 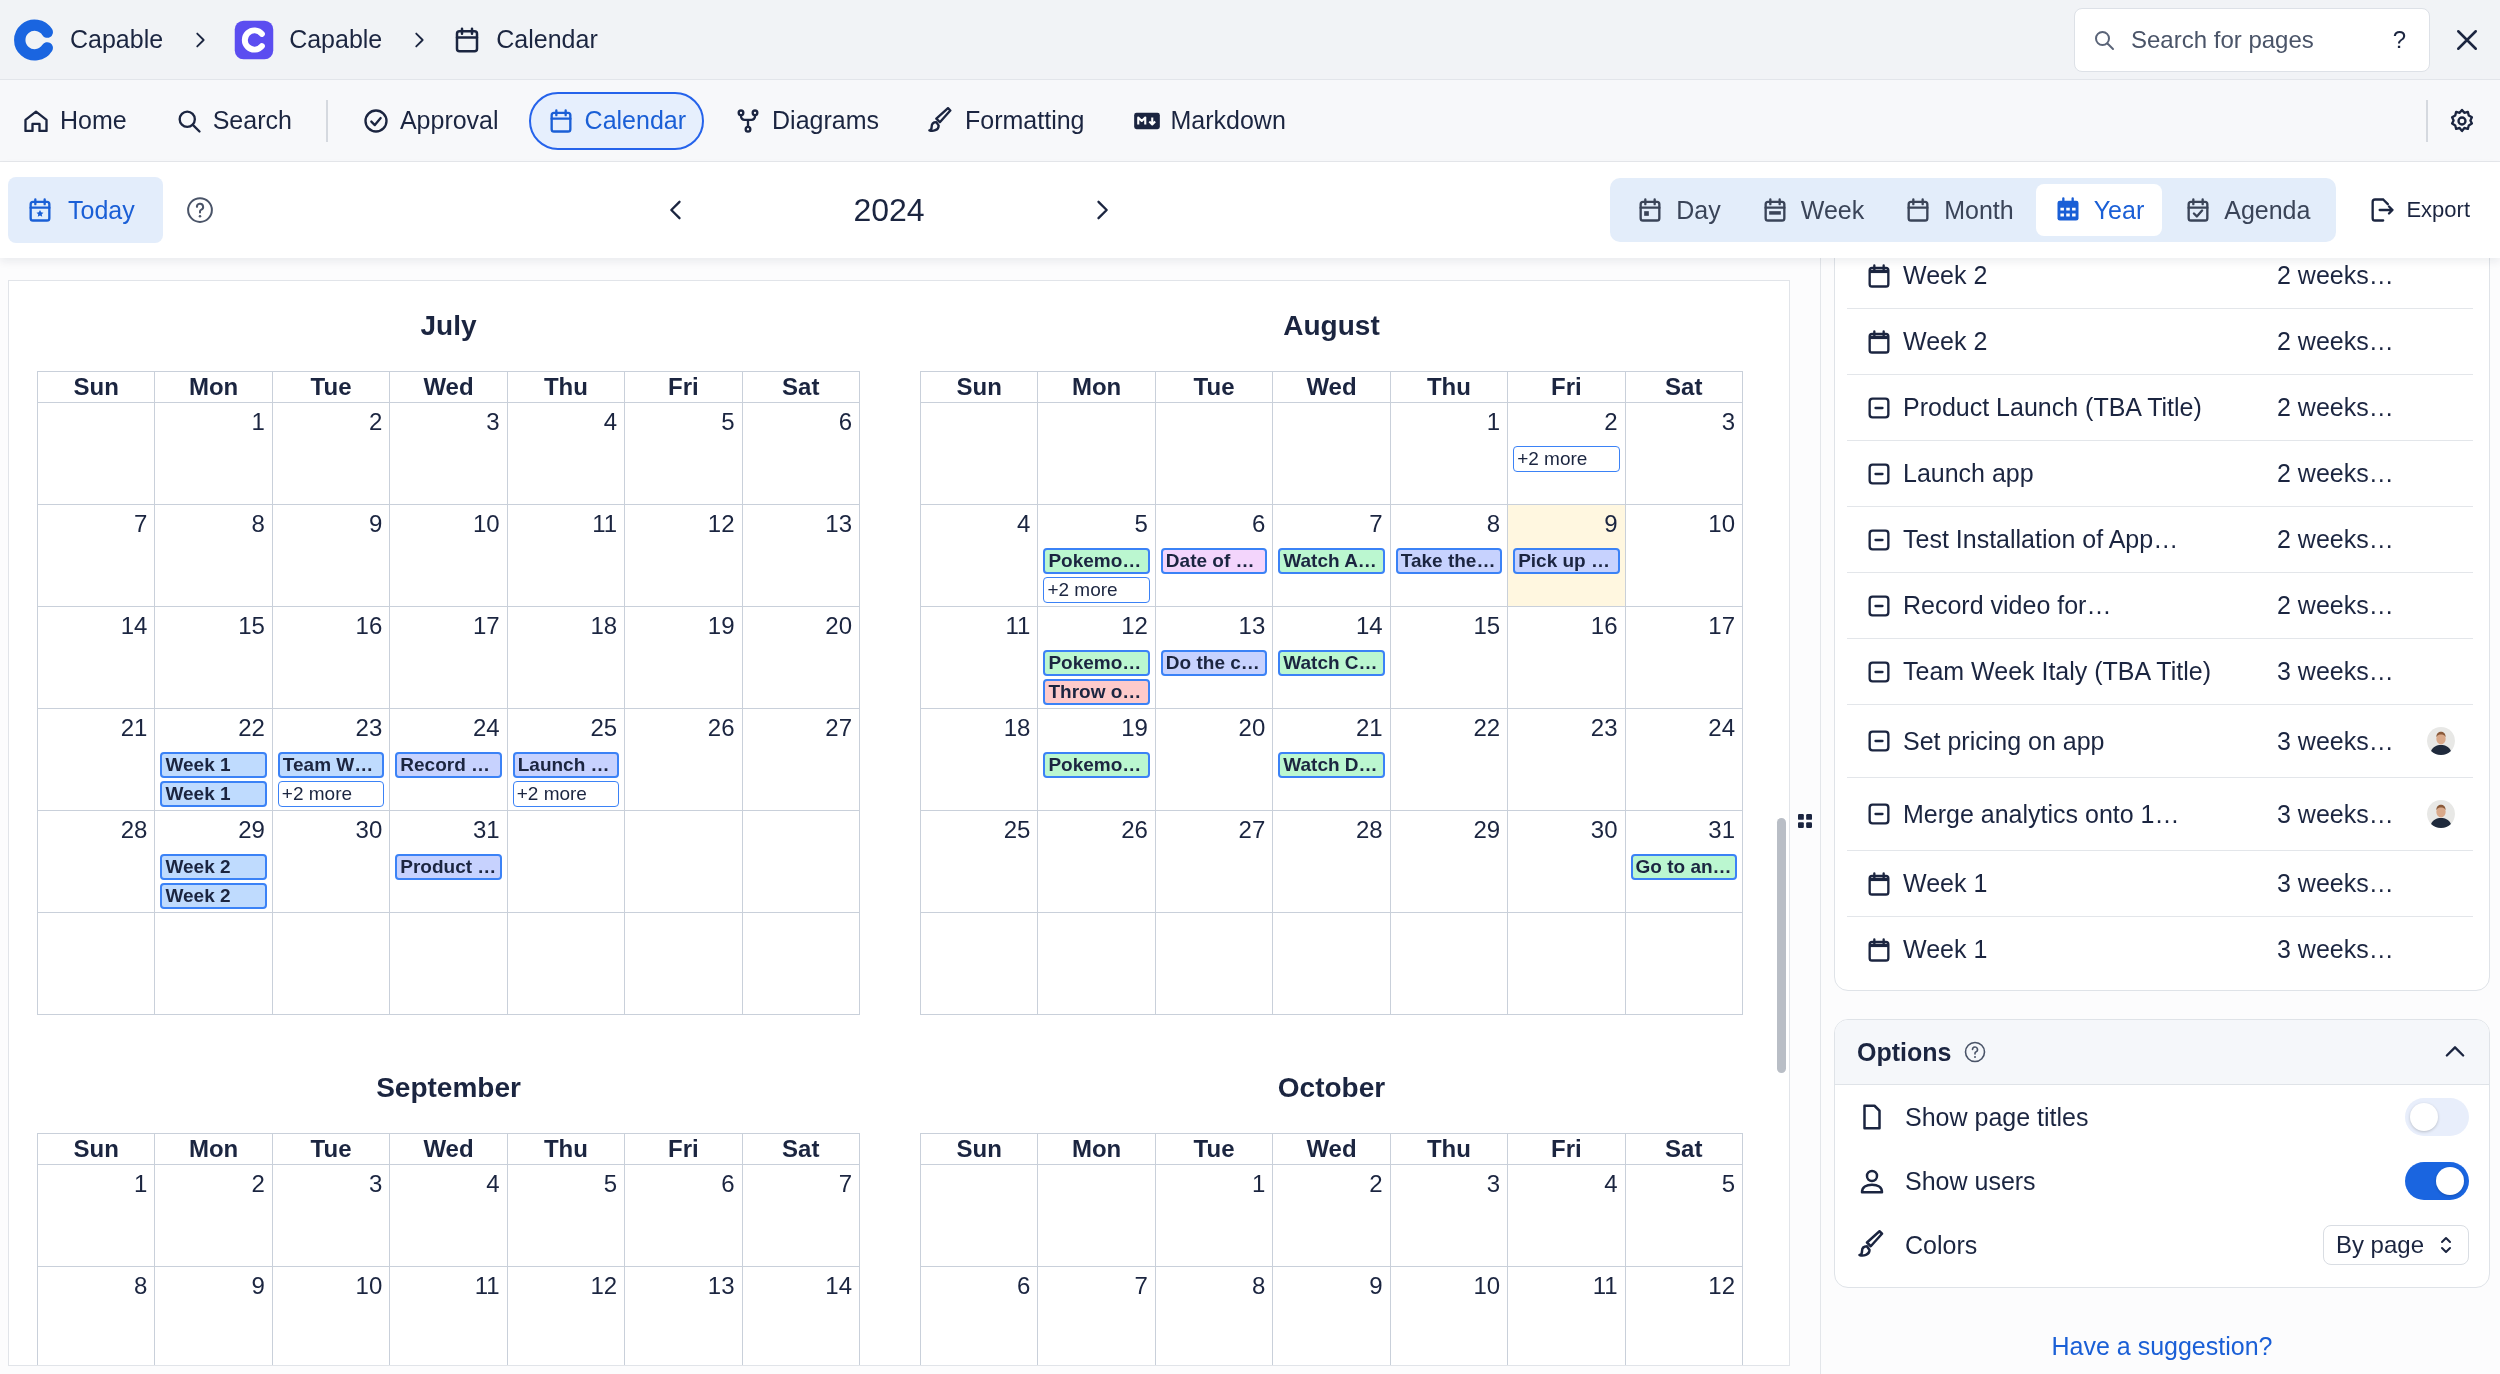 What do you see at coordinates (1214, 760) in the screenshot?
I see `day-cell: 20` at bounding box center [1214, 760].